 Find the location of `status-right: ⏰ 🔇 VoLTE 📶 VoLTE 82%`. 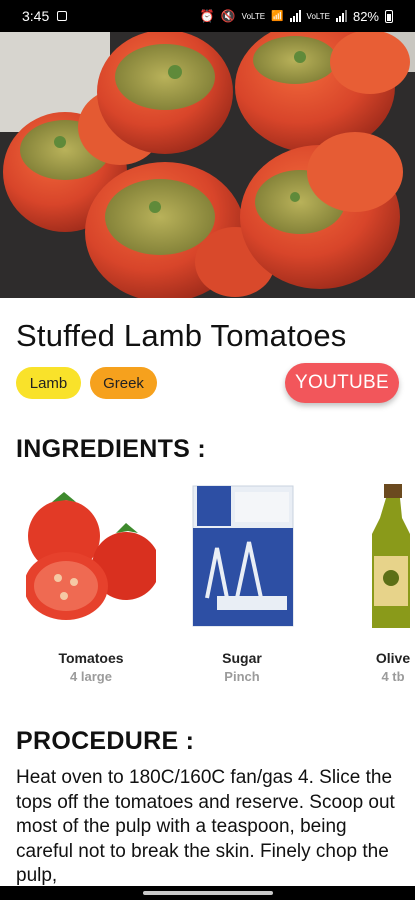

status-right: ⏰ 🔇 VoLTE 📶 VoLTE 82% is located at coordinates (296, 16).